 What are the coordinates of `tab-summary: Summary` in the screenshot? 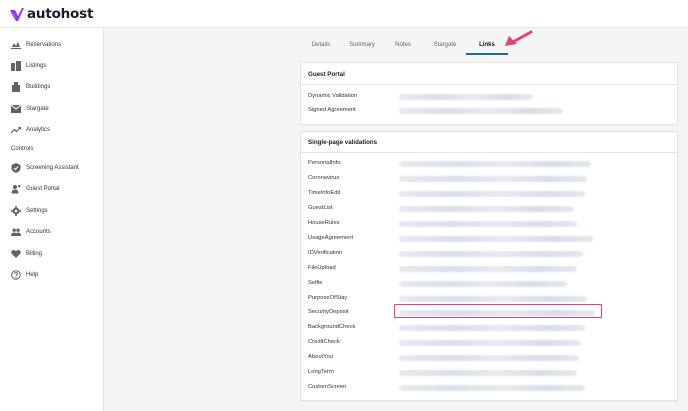 It's located at (362, 46).